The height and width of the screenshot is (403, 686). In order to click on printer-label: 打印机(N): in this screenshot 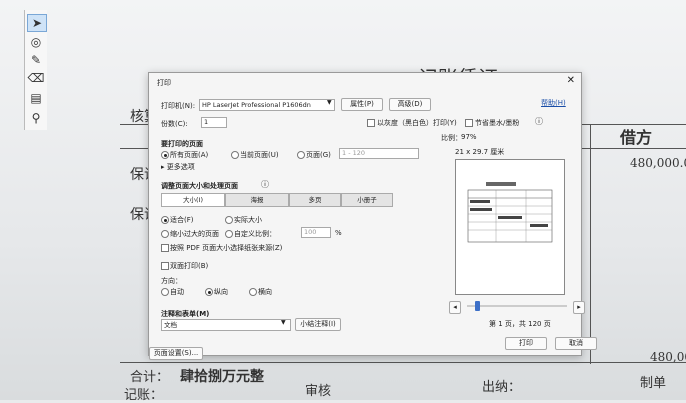, I will do `click(178, 106)`.